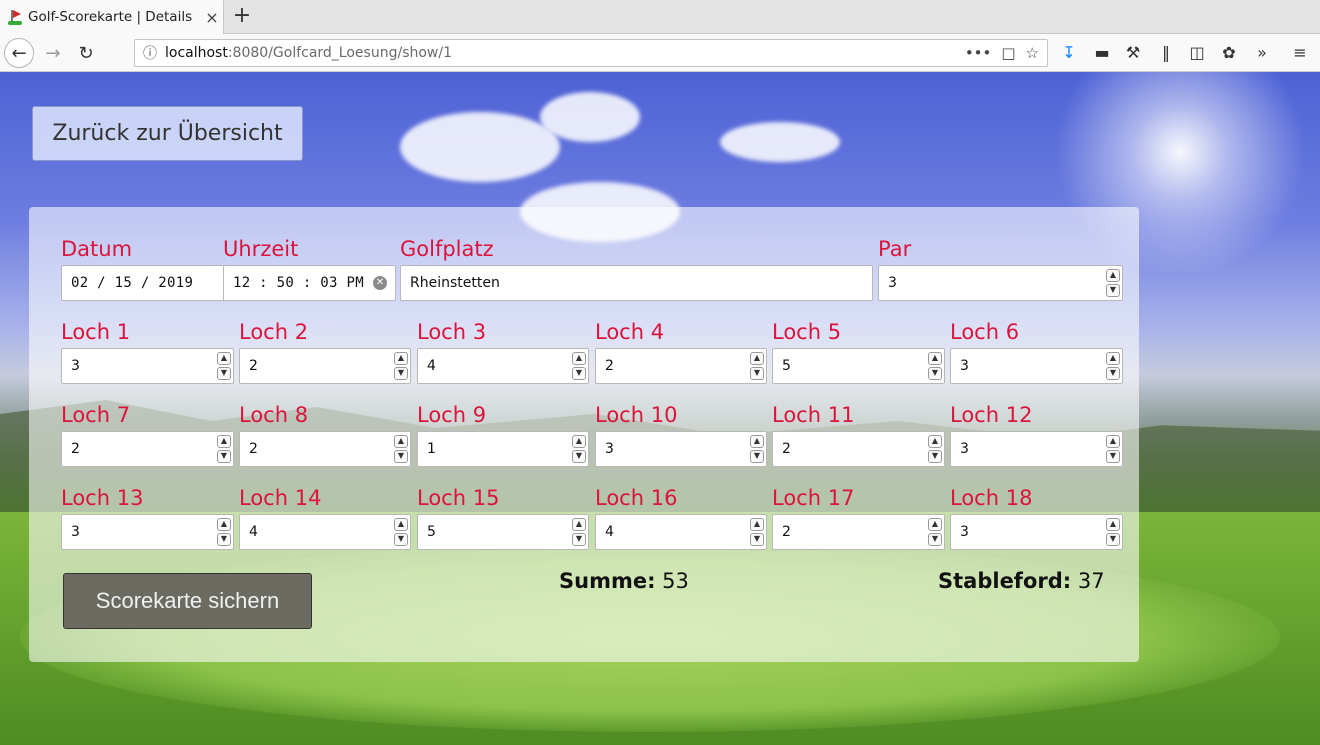 This screenshot has width=1320, height=745. What do you see at coordinates (565, 53) in the screenshot?
I see `url-text: localhost:8080/Golfcard_Loesung/show/1` at bounding box center [565, 53].